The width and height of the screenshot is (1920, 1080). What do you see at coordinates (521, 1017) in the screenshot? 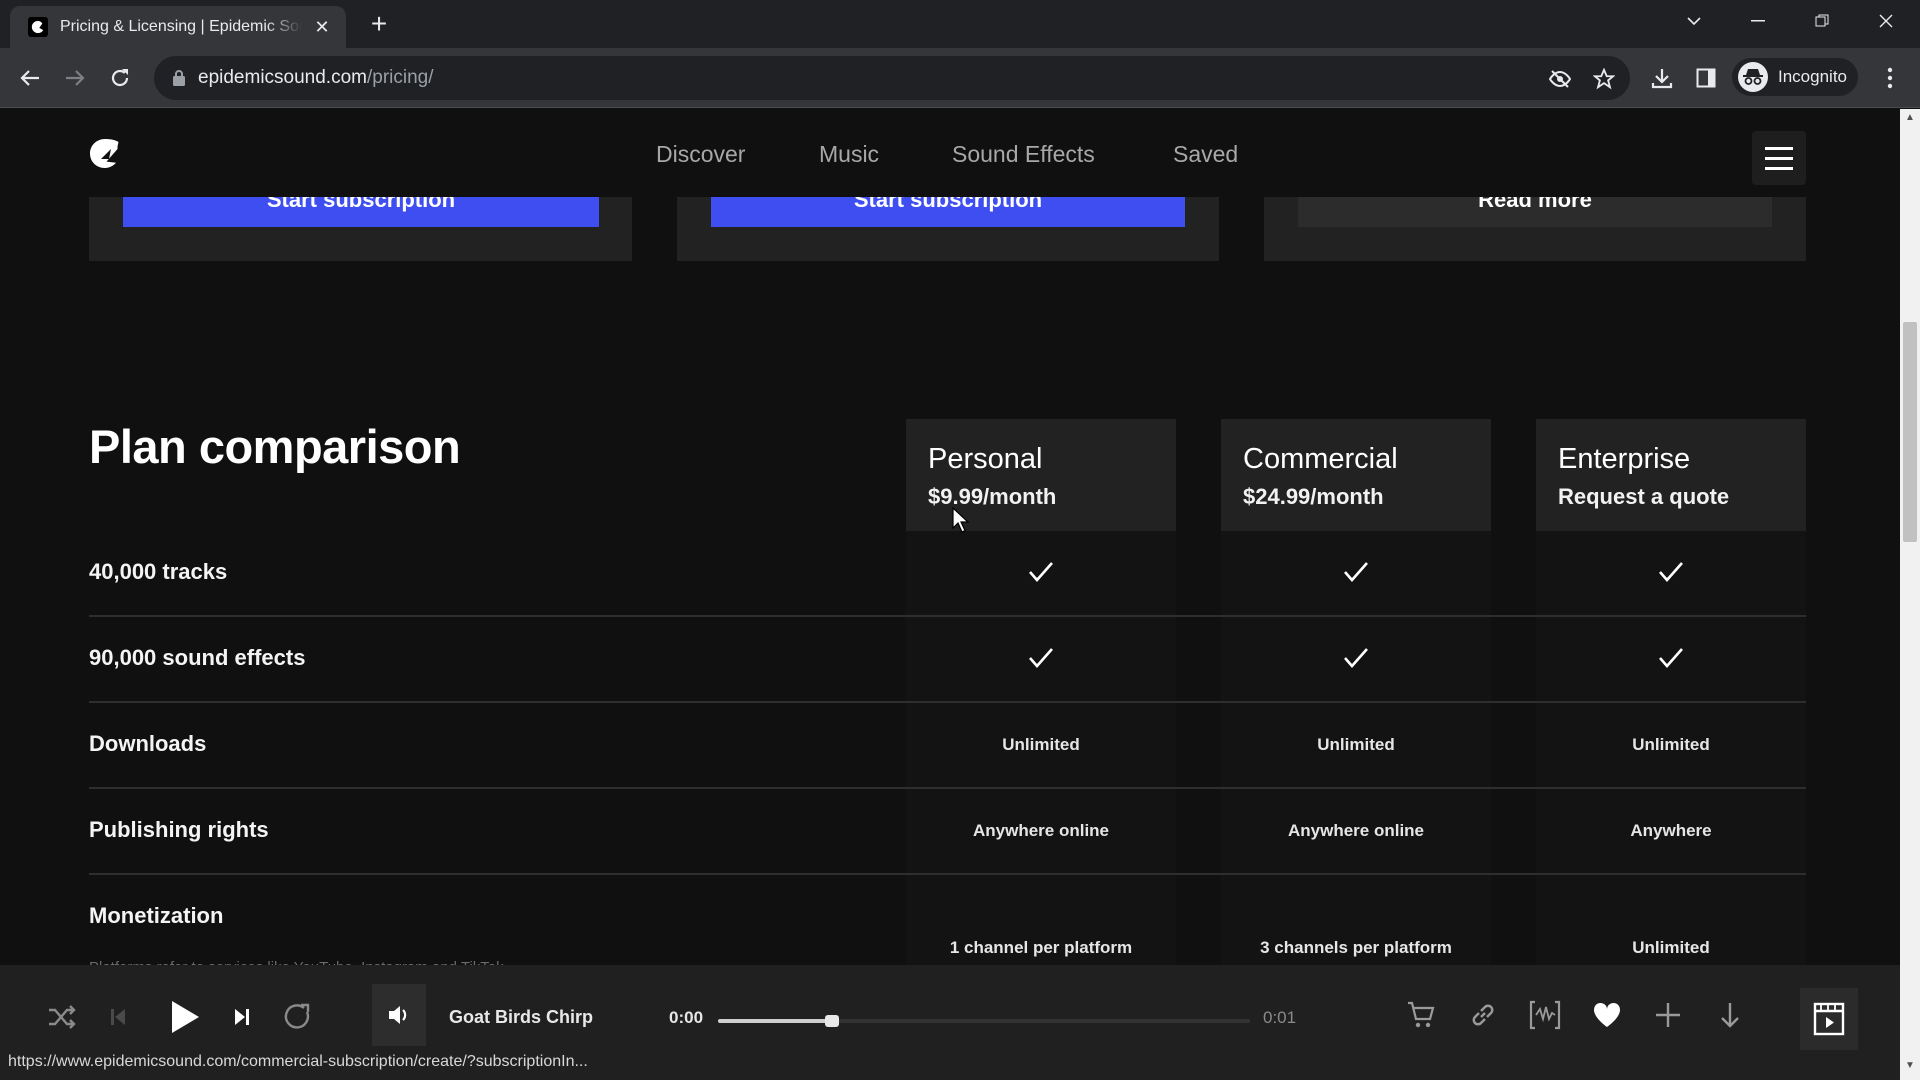
I see `track-title: Goat Birds Chirp` at bounding box center [521, 1017].